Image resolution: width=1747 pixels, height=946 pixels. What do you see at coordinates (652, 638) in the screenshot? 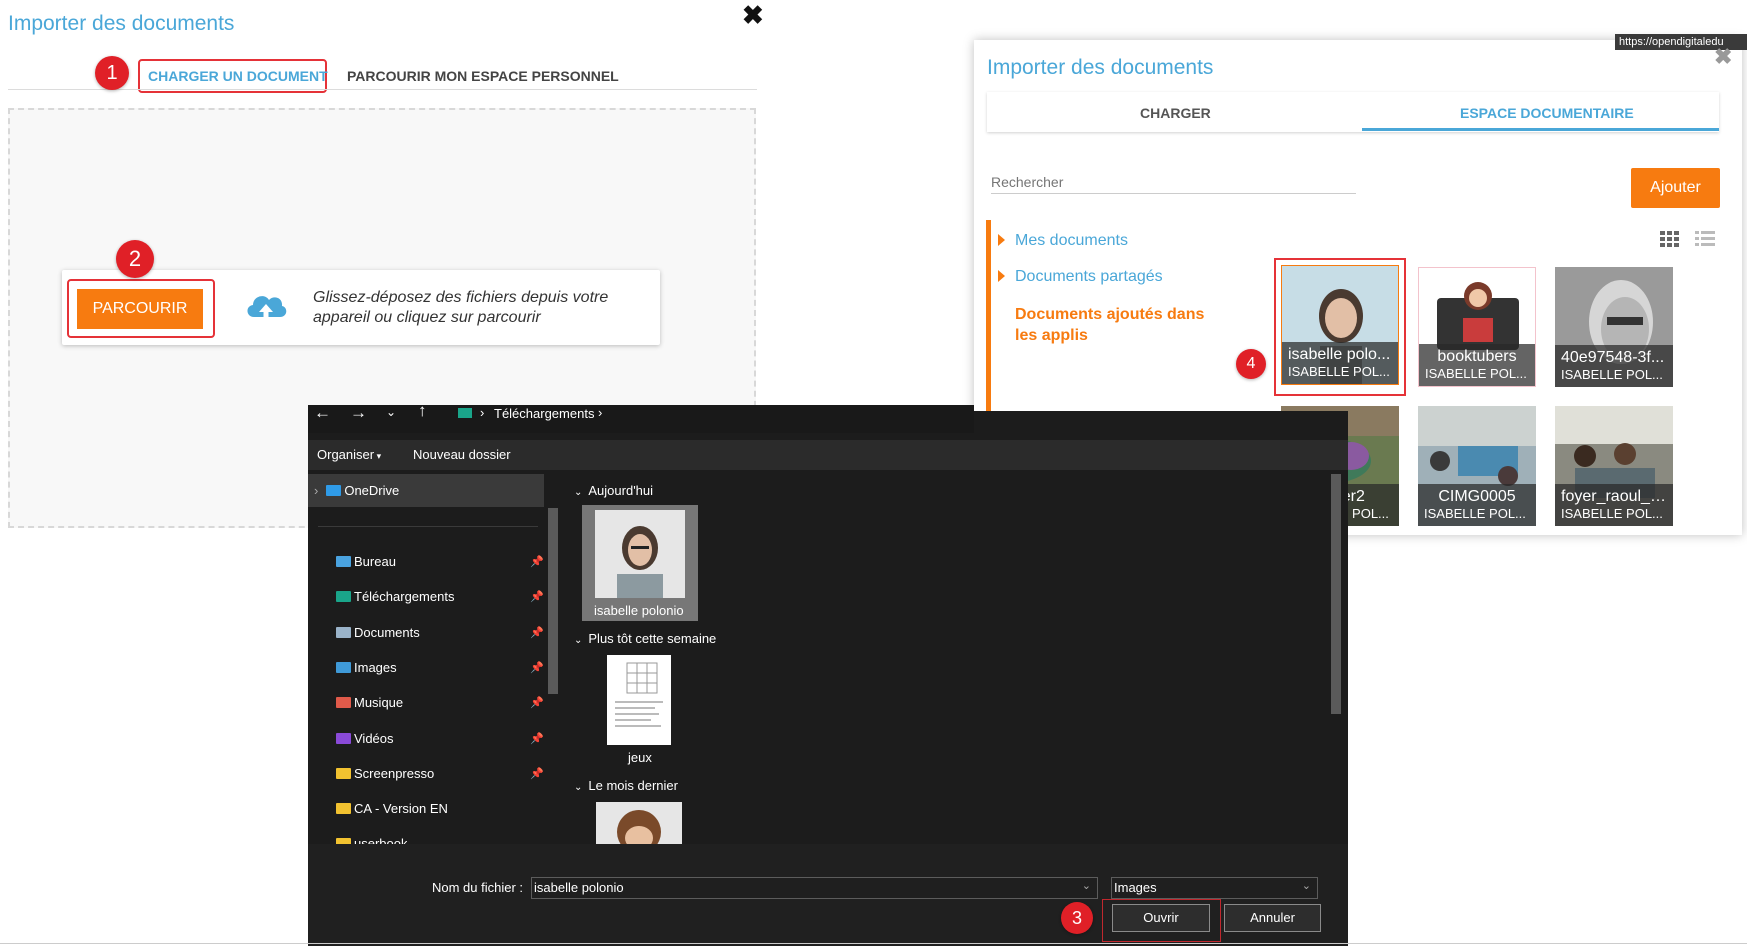
I see `group-label: Plus tôt cette semaine` at bounding box center [652, 638].